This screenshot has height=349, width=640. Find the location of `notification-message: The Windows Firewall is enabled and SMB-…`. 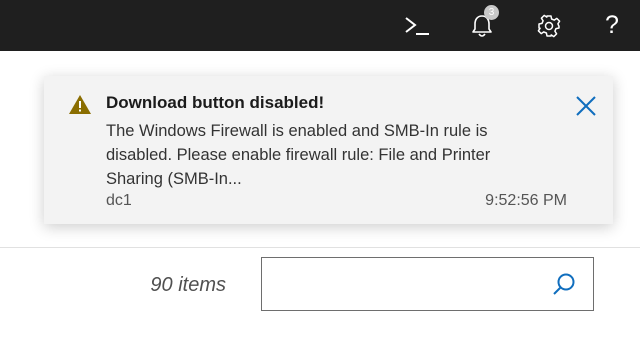

notification-message: The Windows Firewall is enabled and SMB-… is located at coordinates (298, 155).